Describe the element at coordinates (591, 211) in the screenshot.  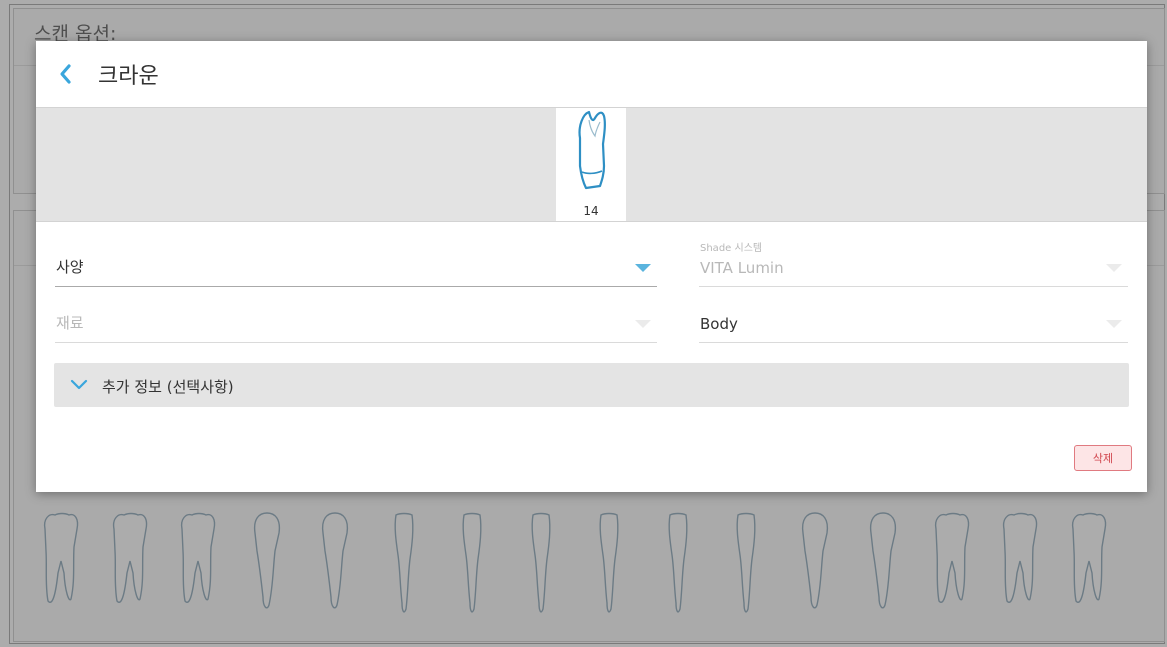
I see `tooth-number: 14` at that location.